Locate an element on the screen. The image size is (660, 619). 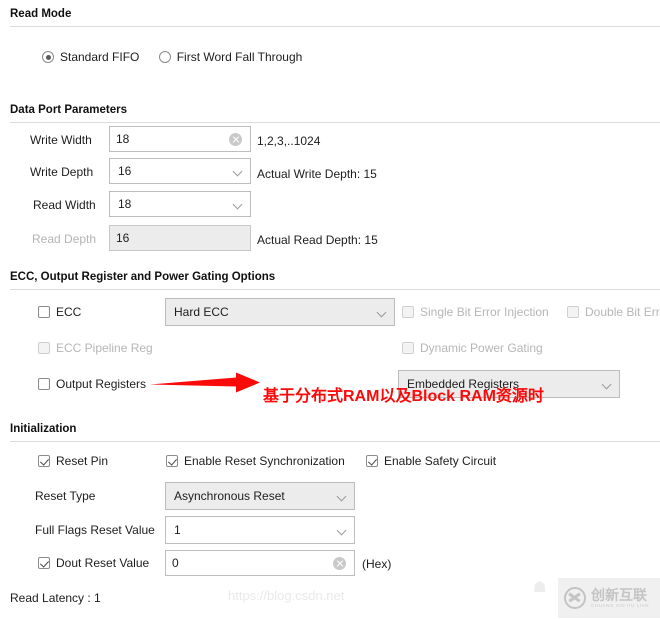
divider-ecc is located at coordinates (335, 289).